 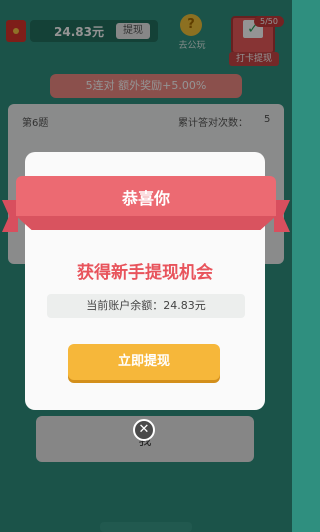 I want to click on modal-headline: 获得新手提现机会, so click(x=145, y=273).